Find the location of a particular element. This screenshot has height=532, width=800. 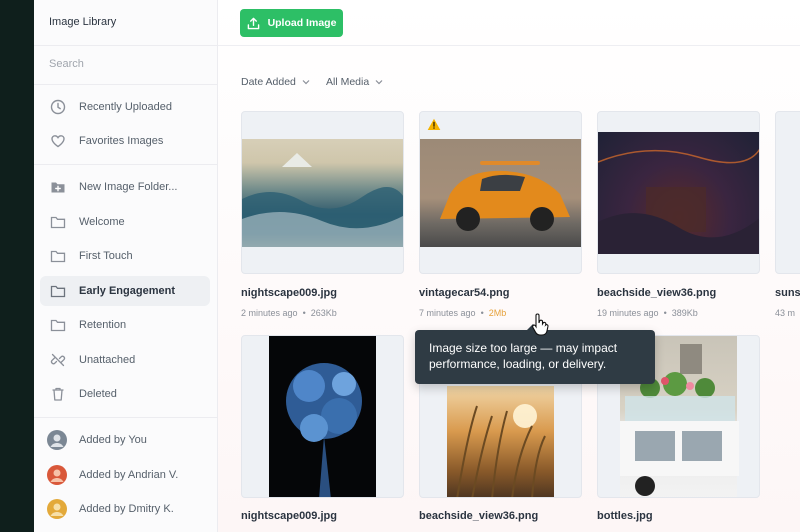

sidebar-item-unattached: Unattached is located at coordinates (125, 360).